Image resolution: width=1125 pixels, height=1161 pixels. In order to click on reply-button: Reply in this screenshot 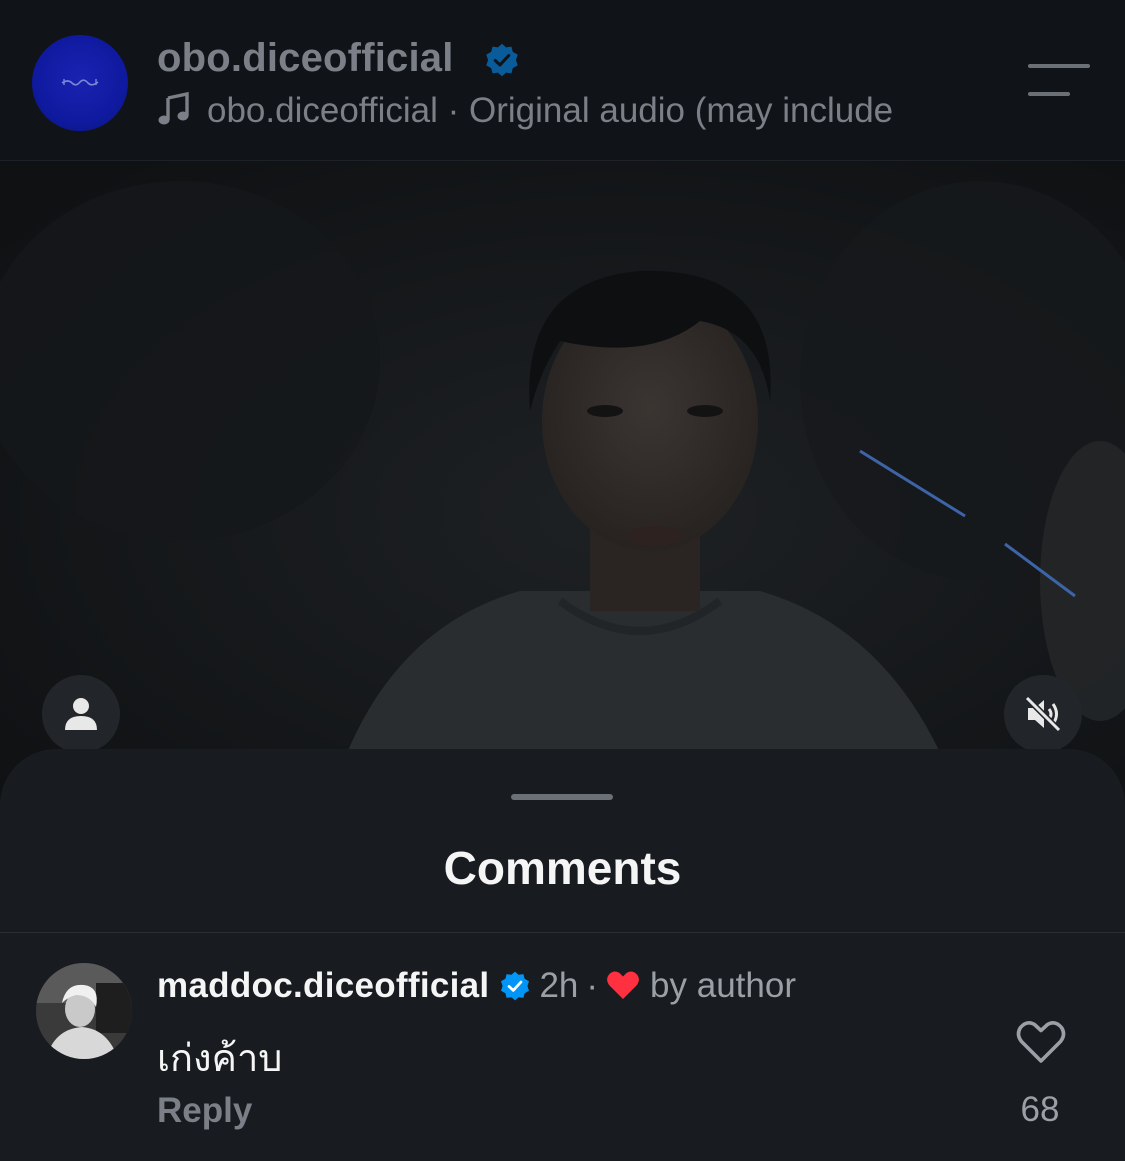, I will do `click(204, 1111)`.